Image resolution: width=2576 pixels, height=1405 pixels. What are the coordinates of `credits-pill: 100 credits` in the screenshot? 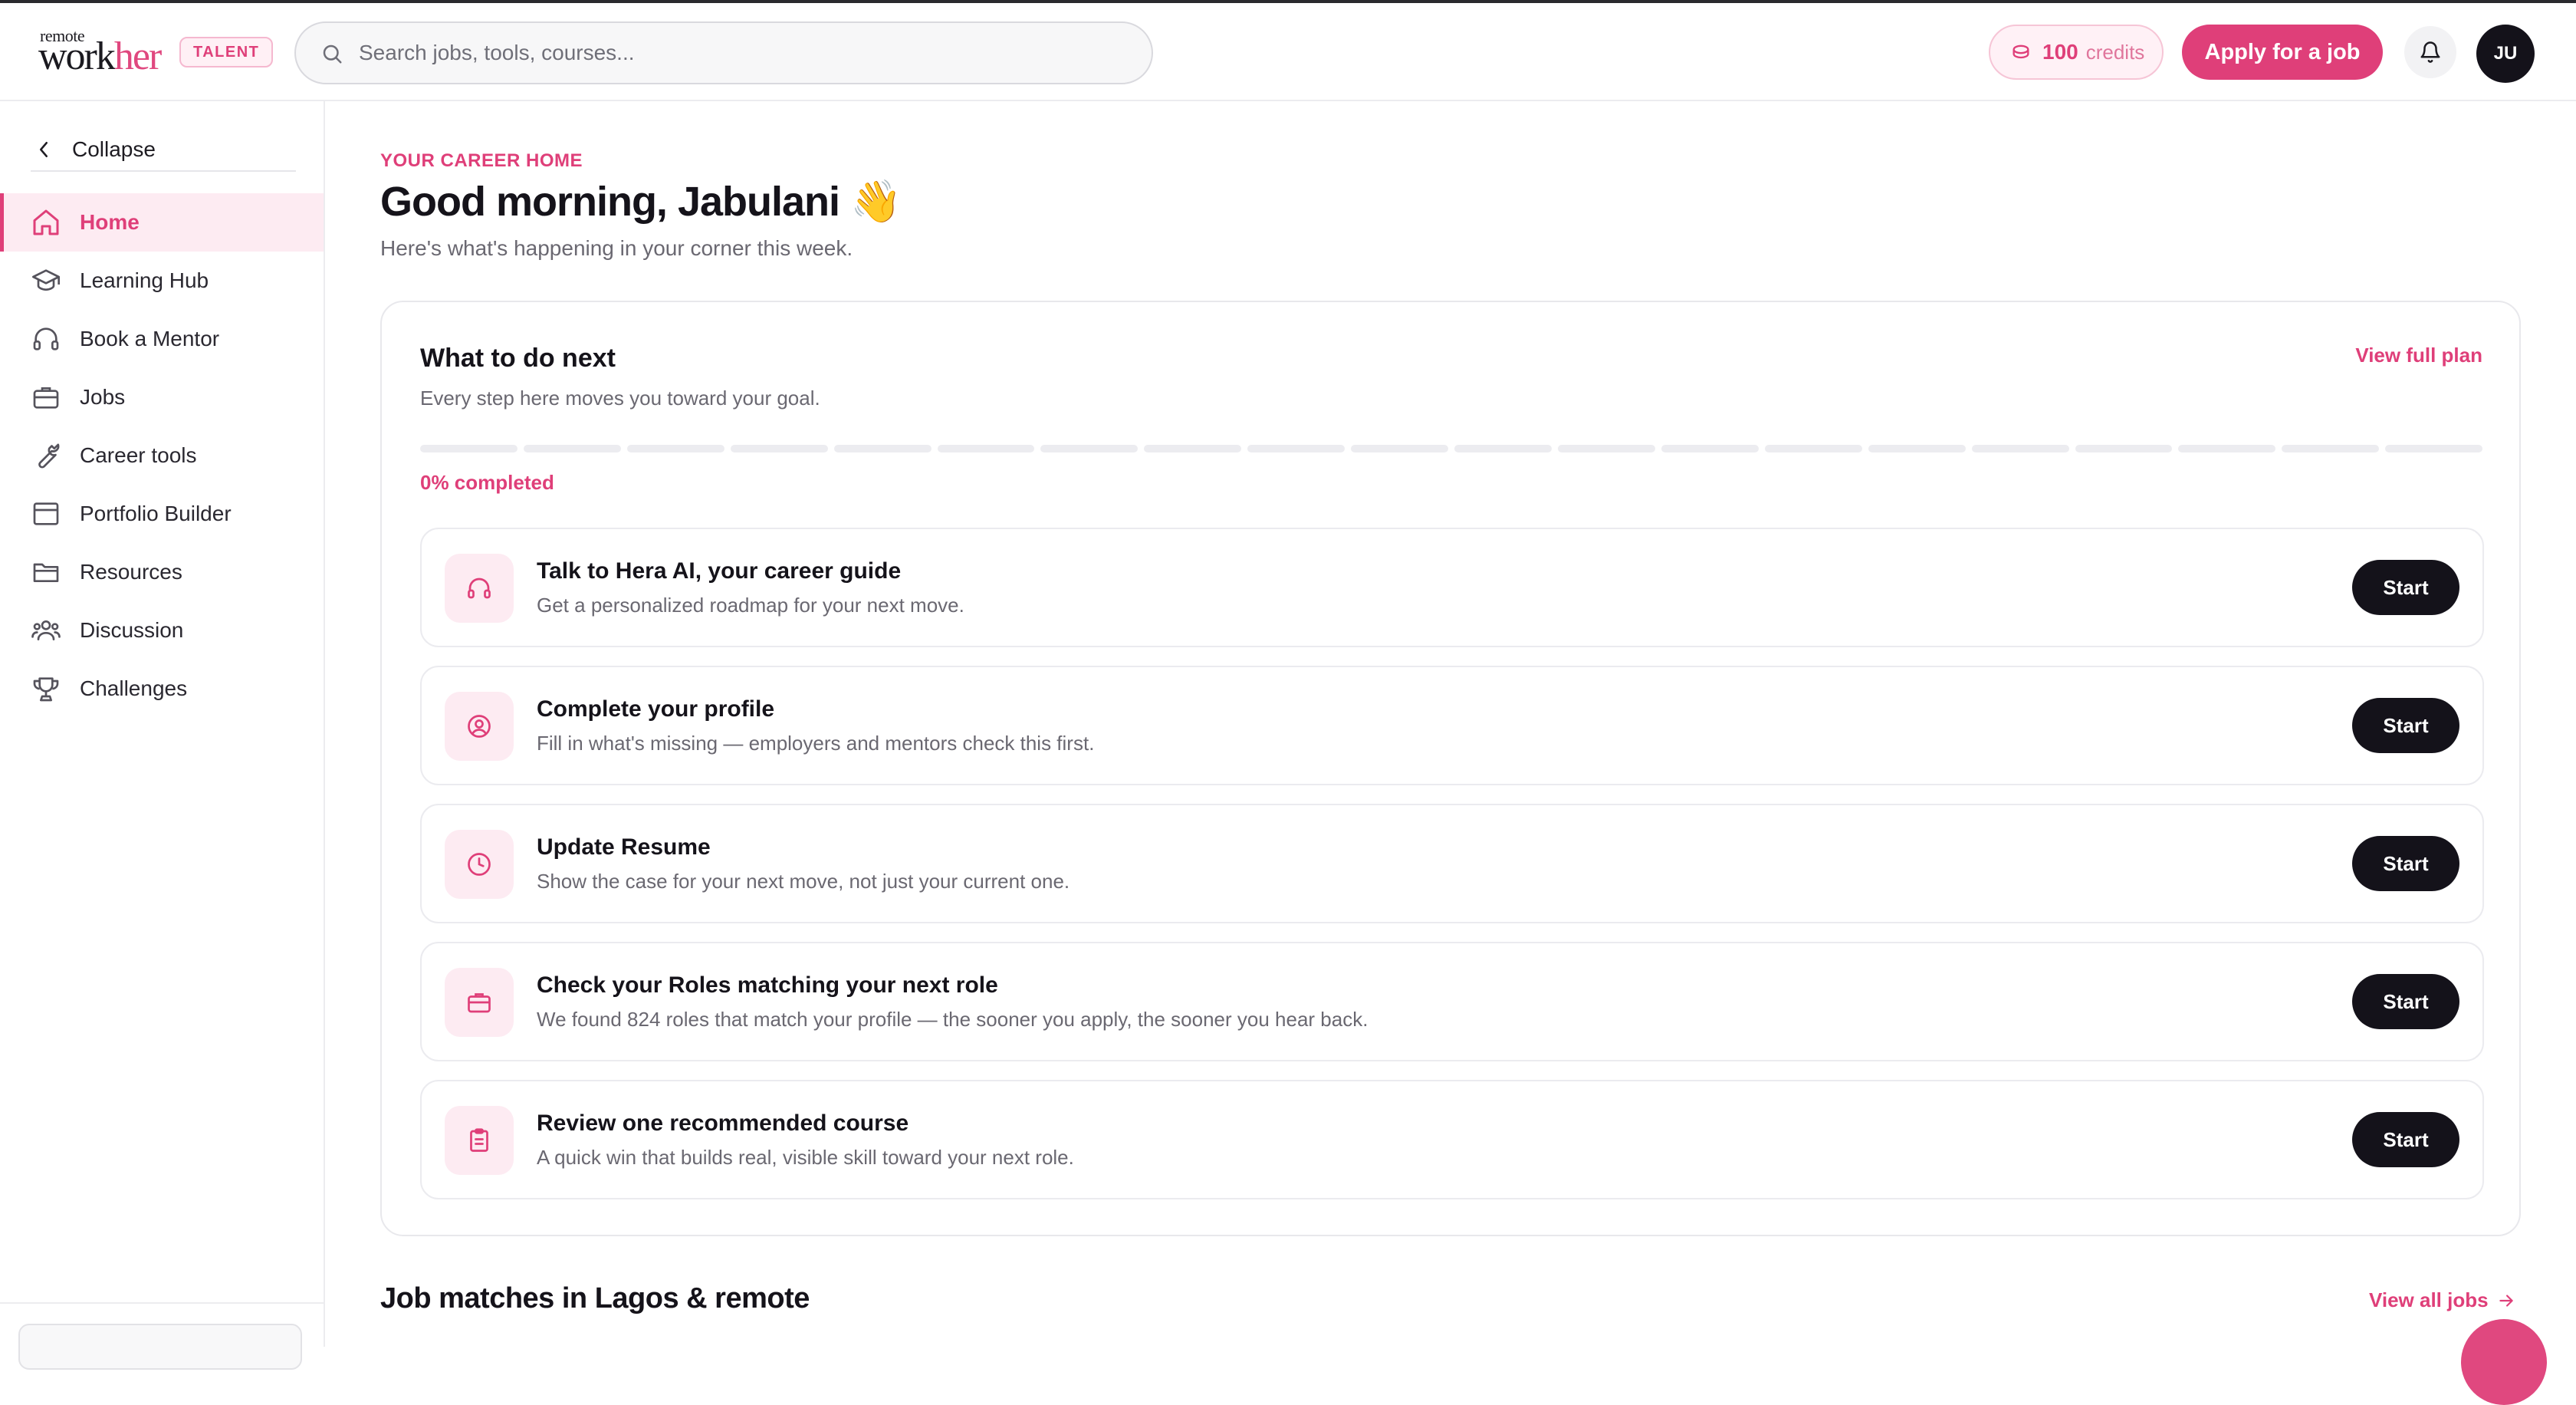 It's located at (2077, 53).